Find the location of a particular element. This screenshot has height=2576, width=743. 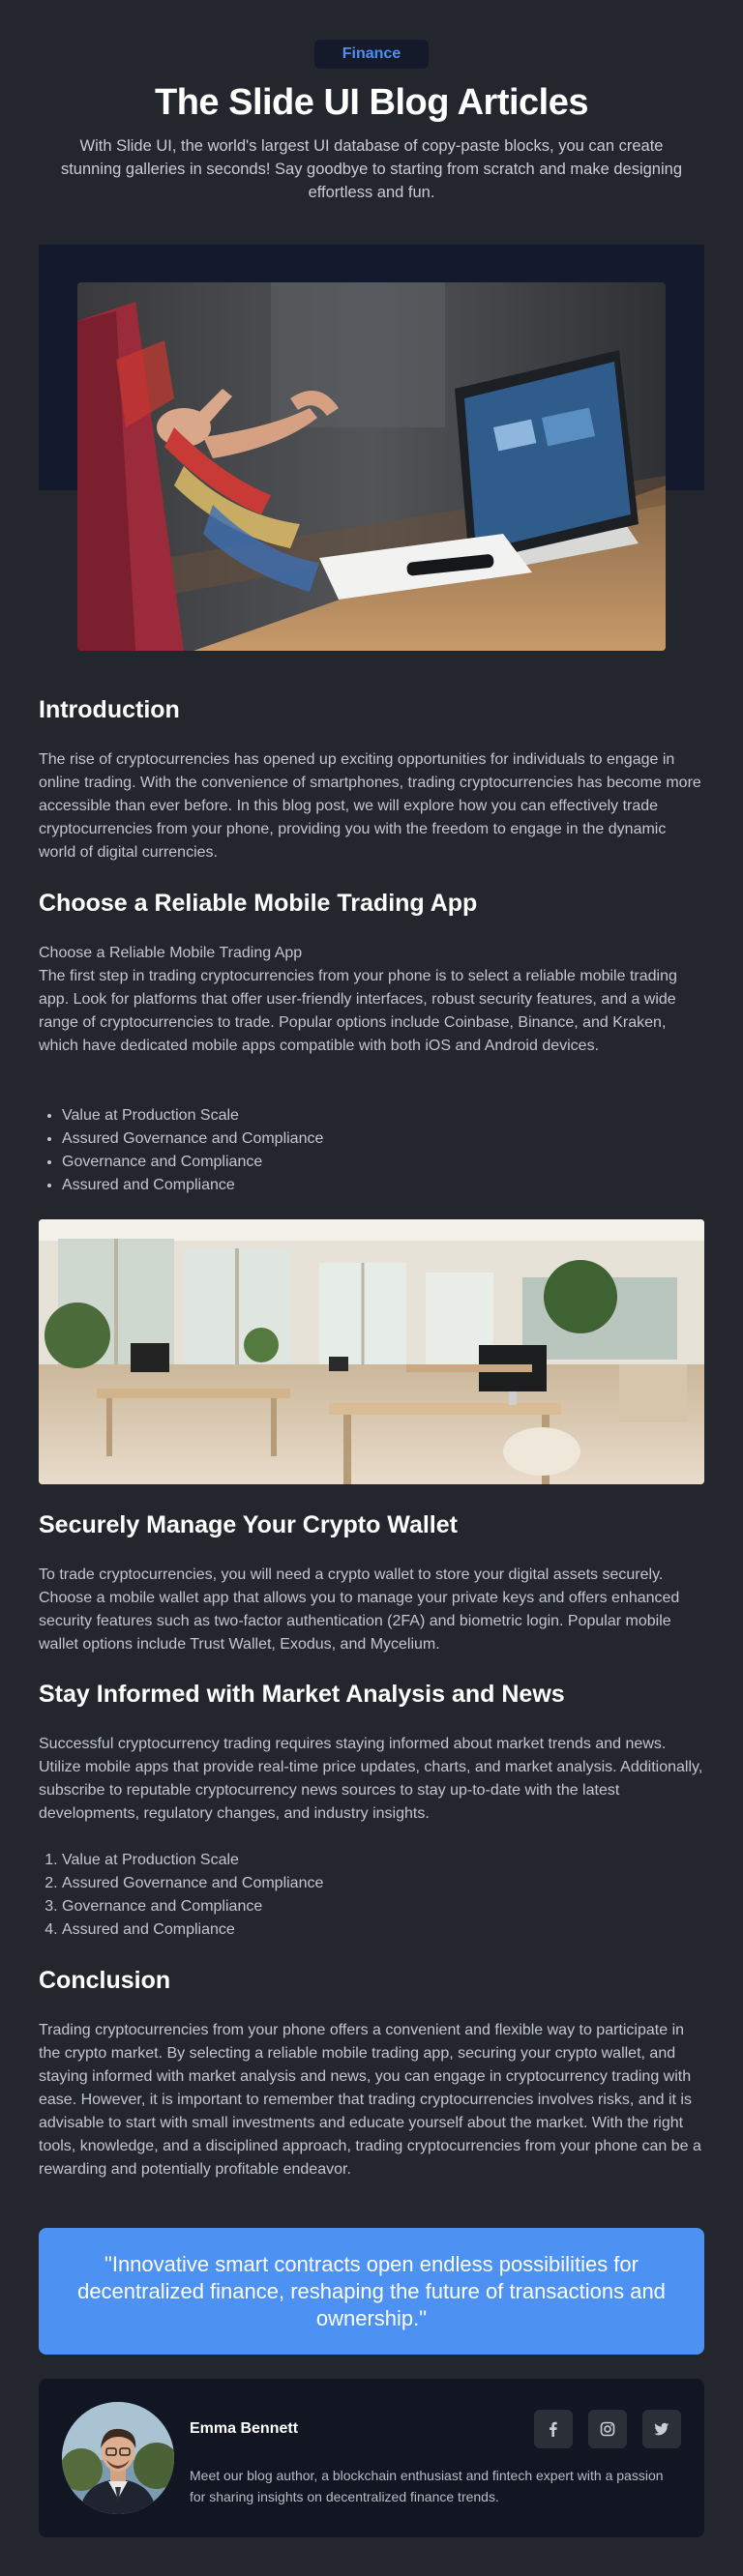

facebook-icon is located at coordinates (553, 2429).